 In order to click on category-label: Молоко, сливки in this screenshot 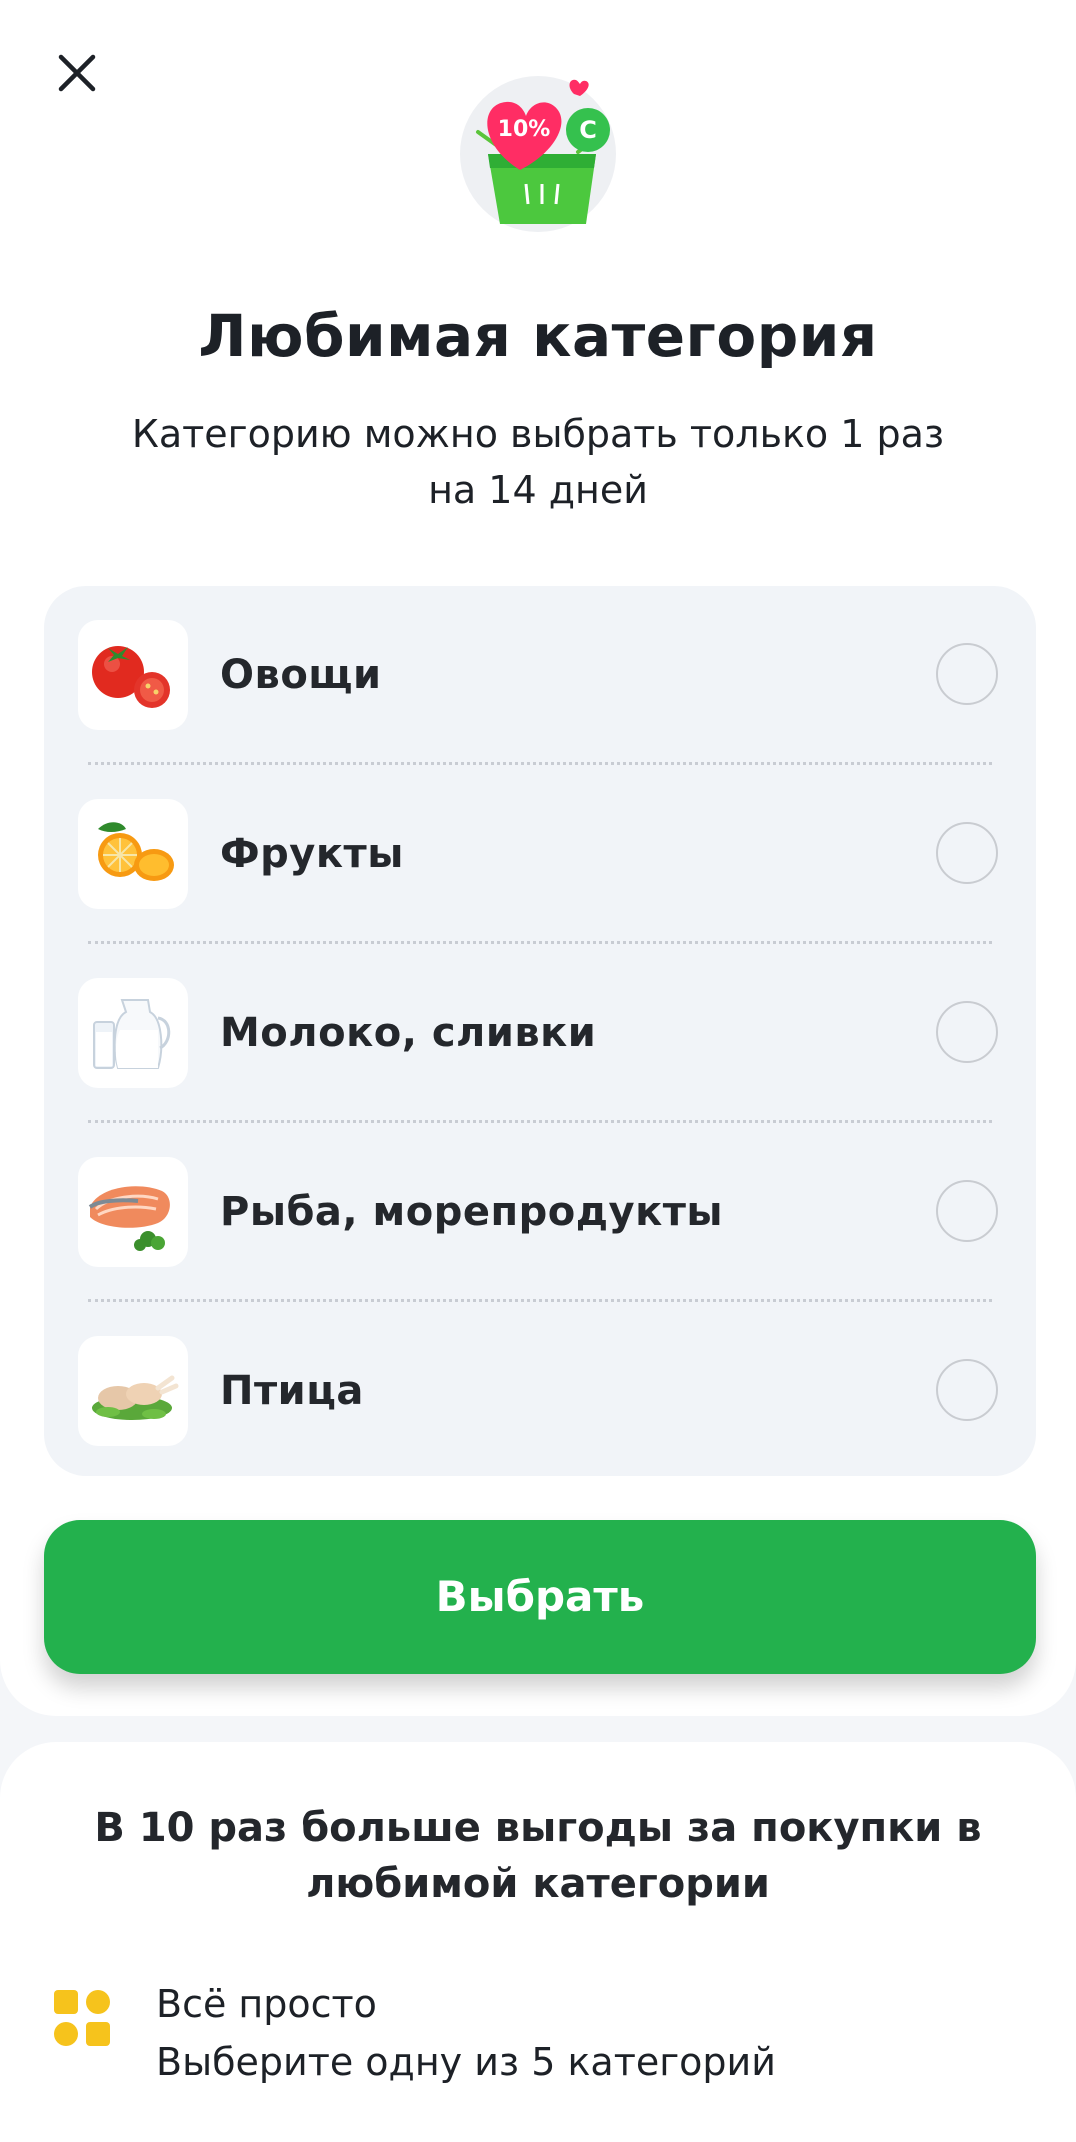, I will do `click(408, 1033)`.